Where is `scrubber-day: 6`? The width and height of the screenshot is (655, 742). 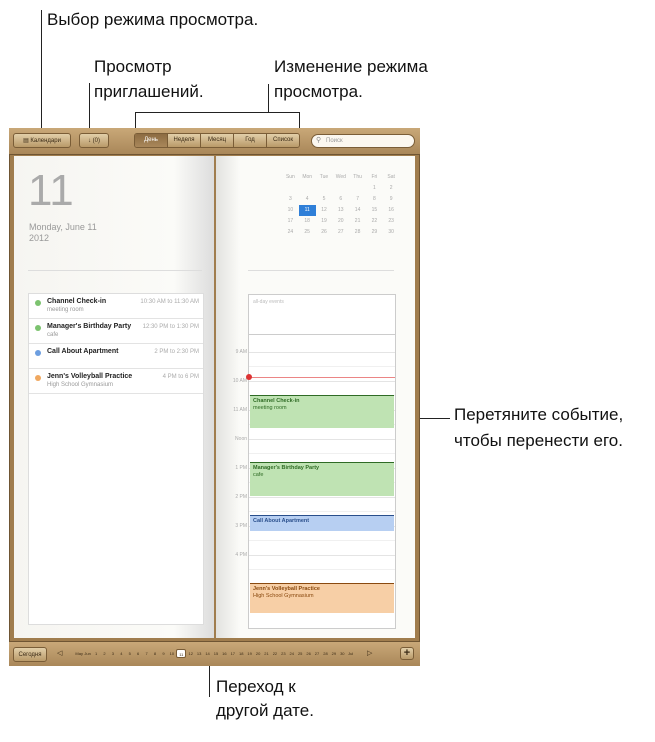
scrubber-day: 6 is located at coordinates (138, 653).